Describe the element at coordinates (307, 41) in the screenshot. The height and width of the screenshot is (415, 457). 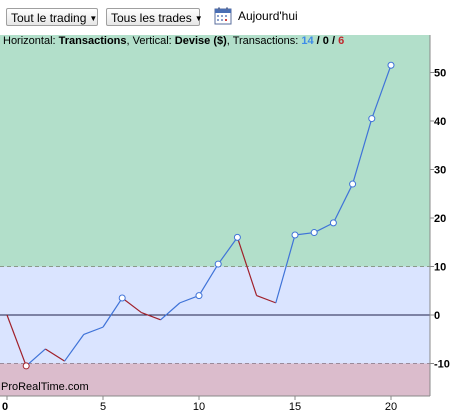
I see `info-total-count: 14` at that location.